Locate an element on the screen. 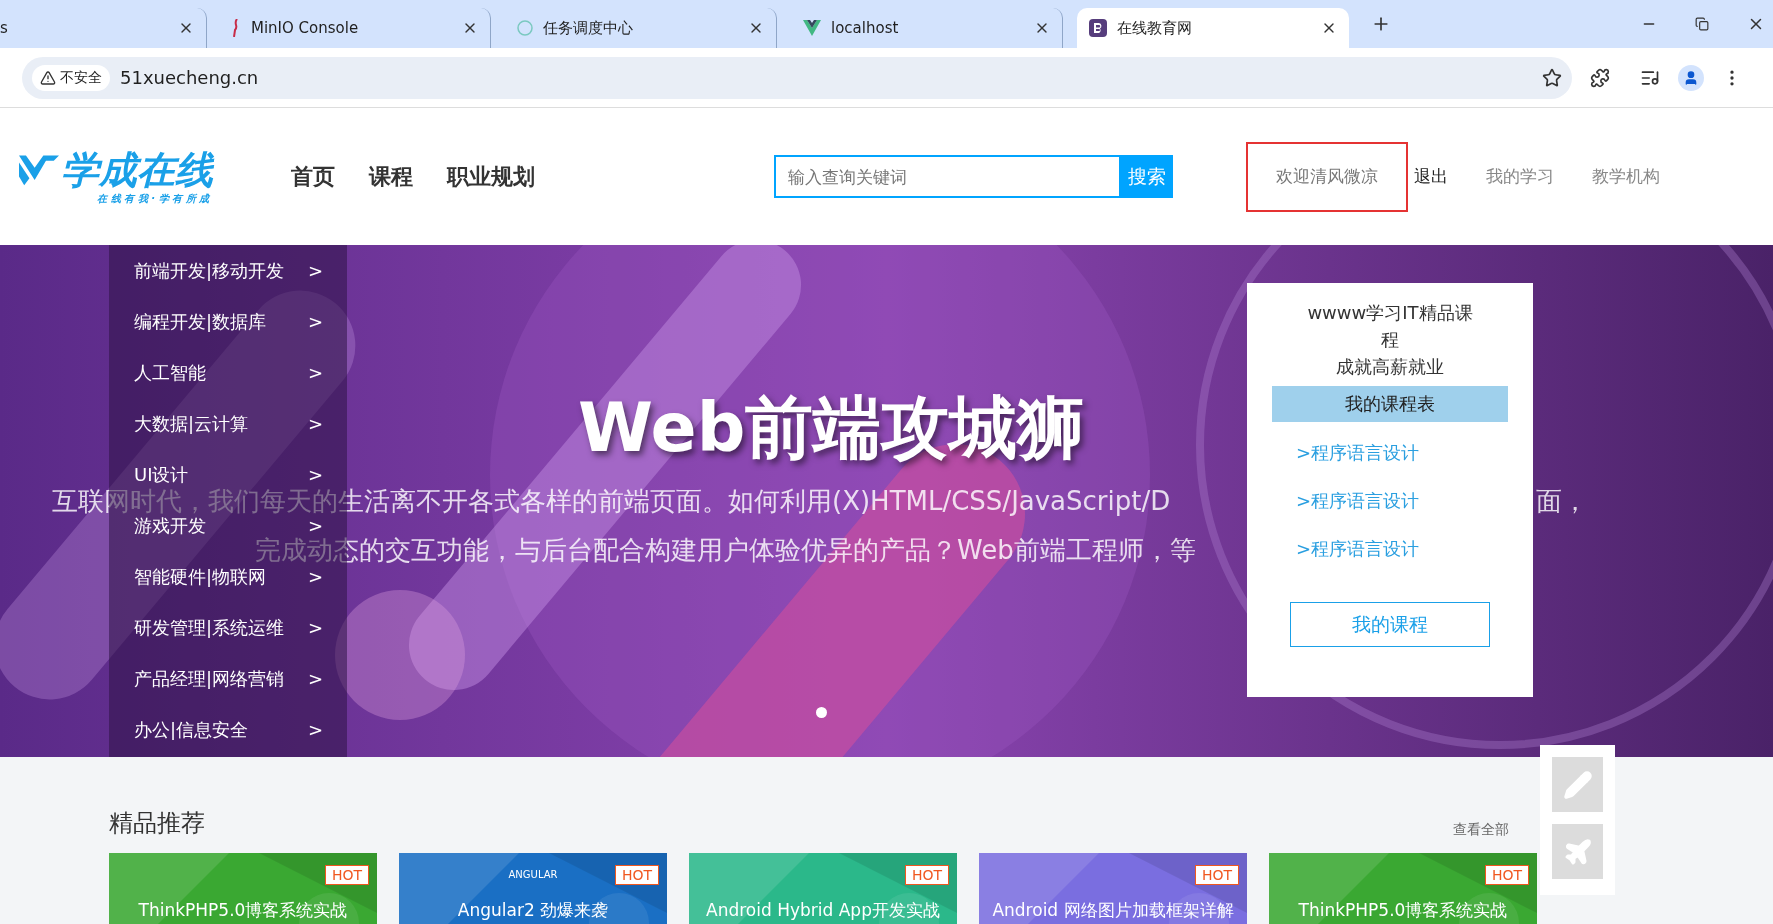 This screenshot has width=1773, height=924. section-title: 精品推荐 is located at coordinates (157, 823).